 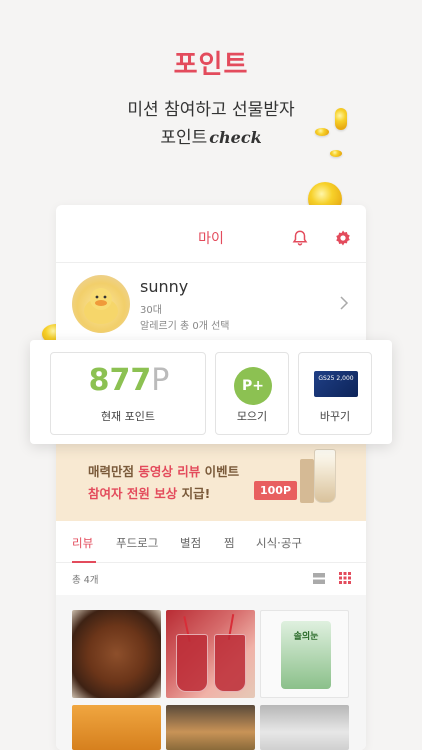 What do you see at coordinates (211, 482) in the screenshot?
I see `event-banner: 매력만점 동영상 리뷰 이벤트 참여자 전원 보상 지급! 100P` at bounding box center [211, 482].